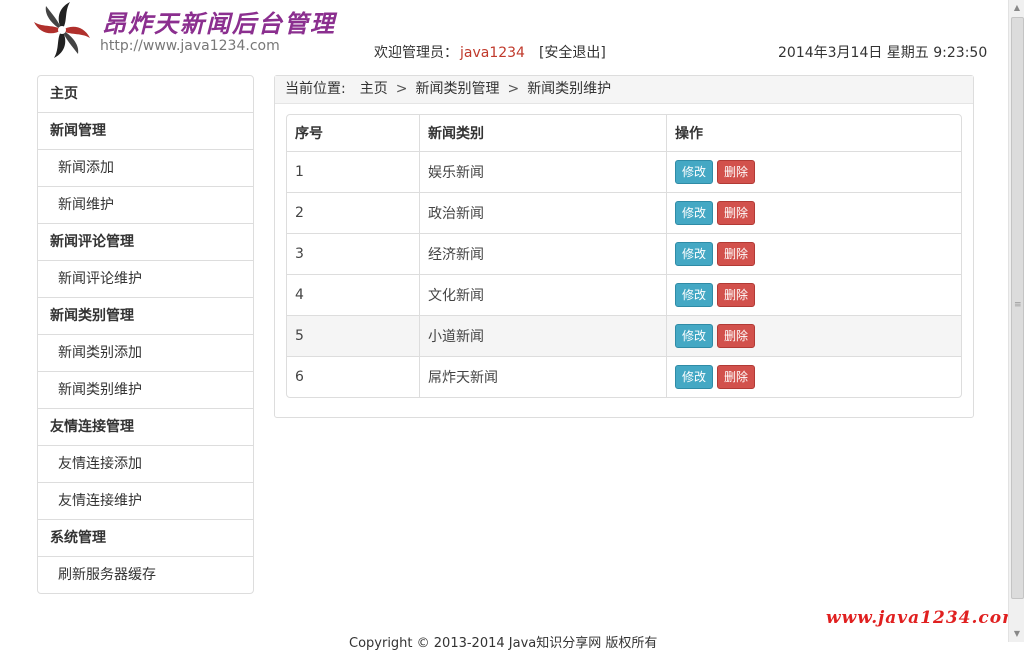 The width and height of the screenshot is (1024, 651). I want to click on table-row: 3 经济新闻 修改 删除, so click(624, 254).